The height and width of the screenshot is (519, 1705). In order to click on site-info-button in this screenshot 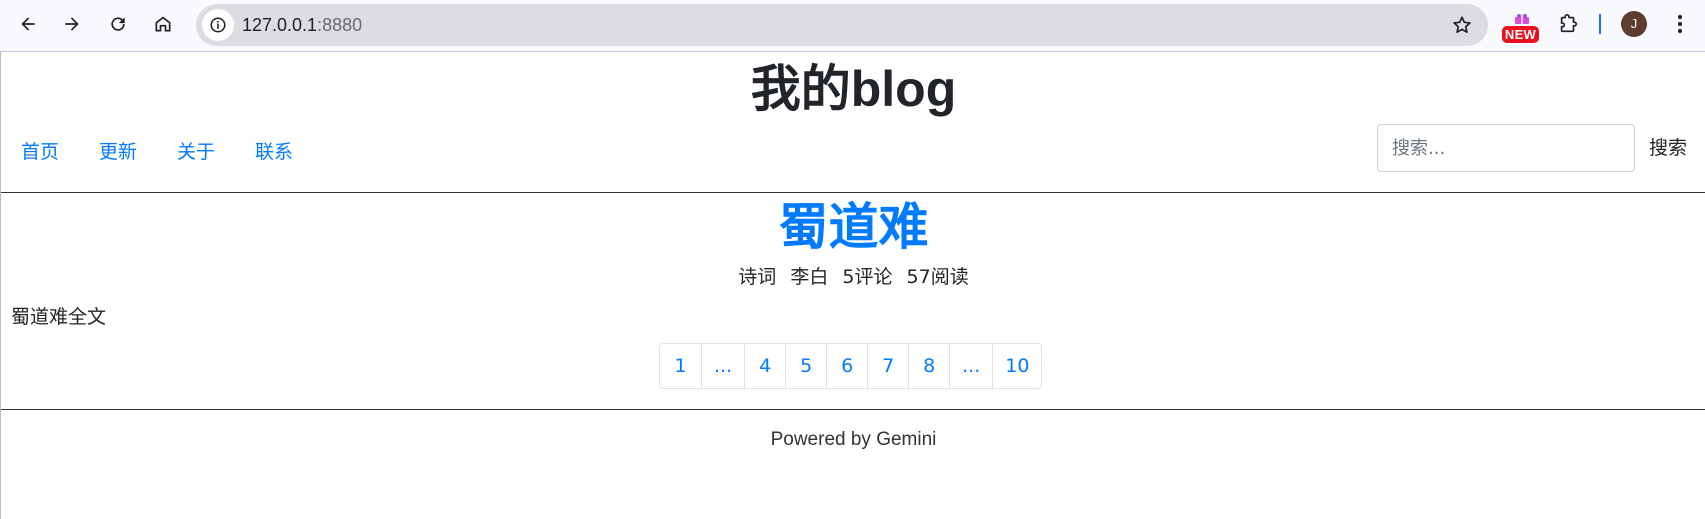, I will do `click(218, 25)`.